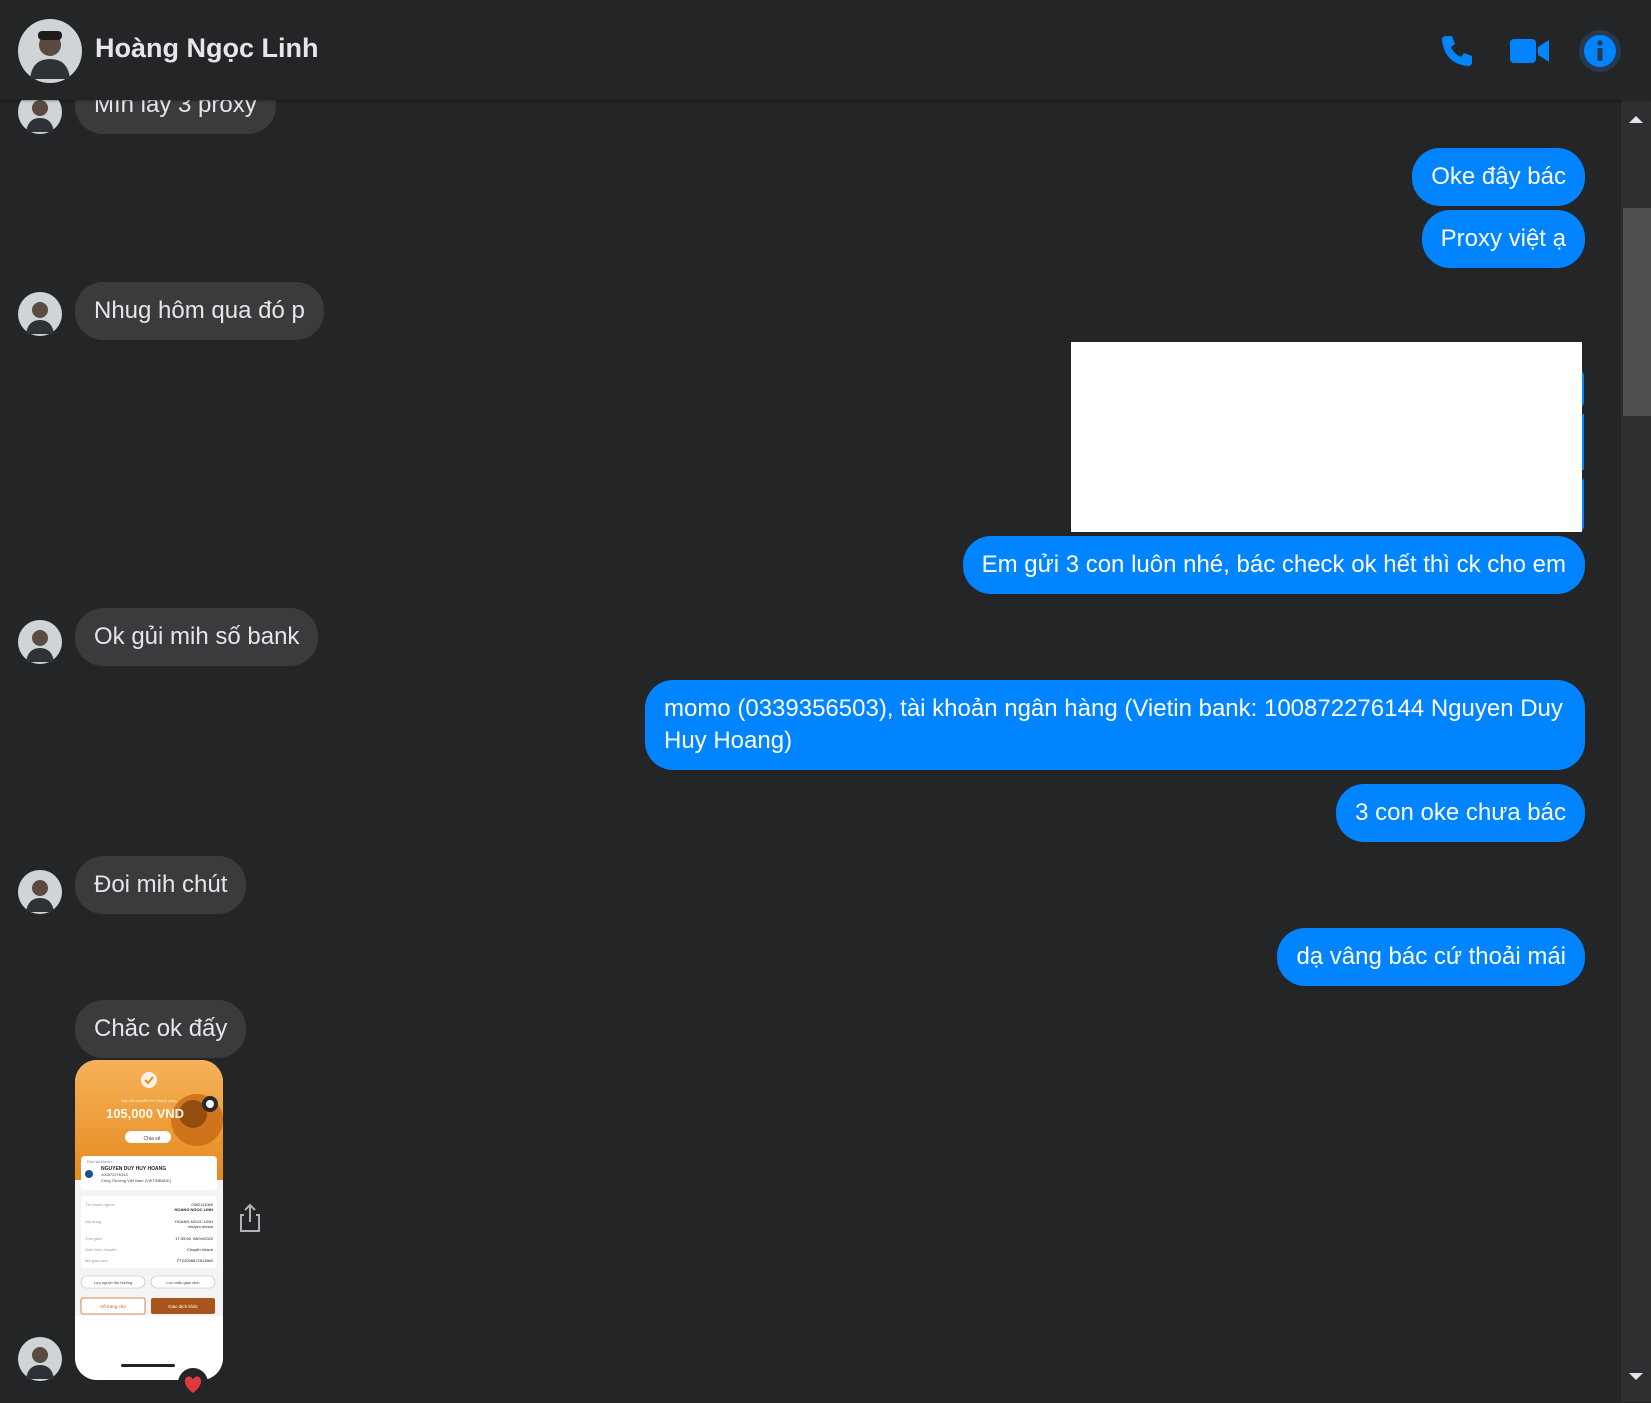 The width and height of the screenshot is (1651, 1403). Describe the element at coordinates (1498, 177) in the screenshot. I see `message-bubble-outgoing: Oke đây bác` at that location.